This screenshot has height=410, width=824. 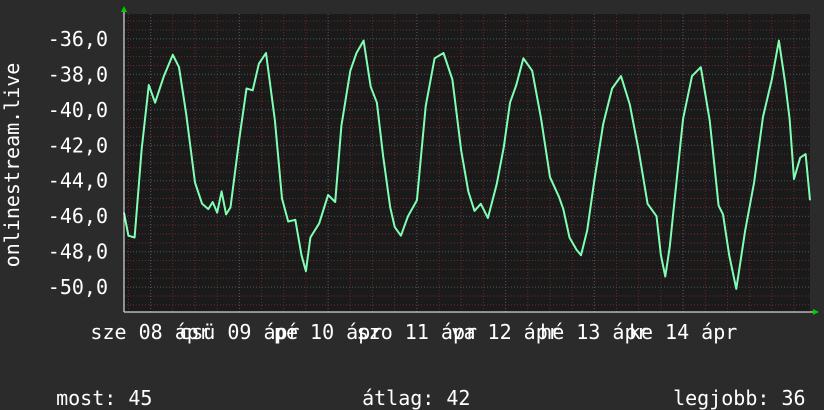 What do you see at coordinates (78, 39) in the screenshot?
I see `y-tick-label: -36,0` at bounding box center [78, 39].